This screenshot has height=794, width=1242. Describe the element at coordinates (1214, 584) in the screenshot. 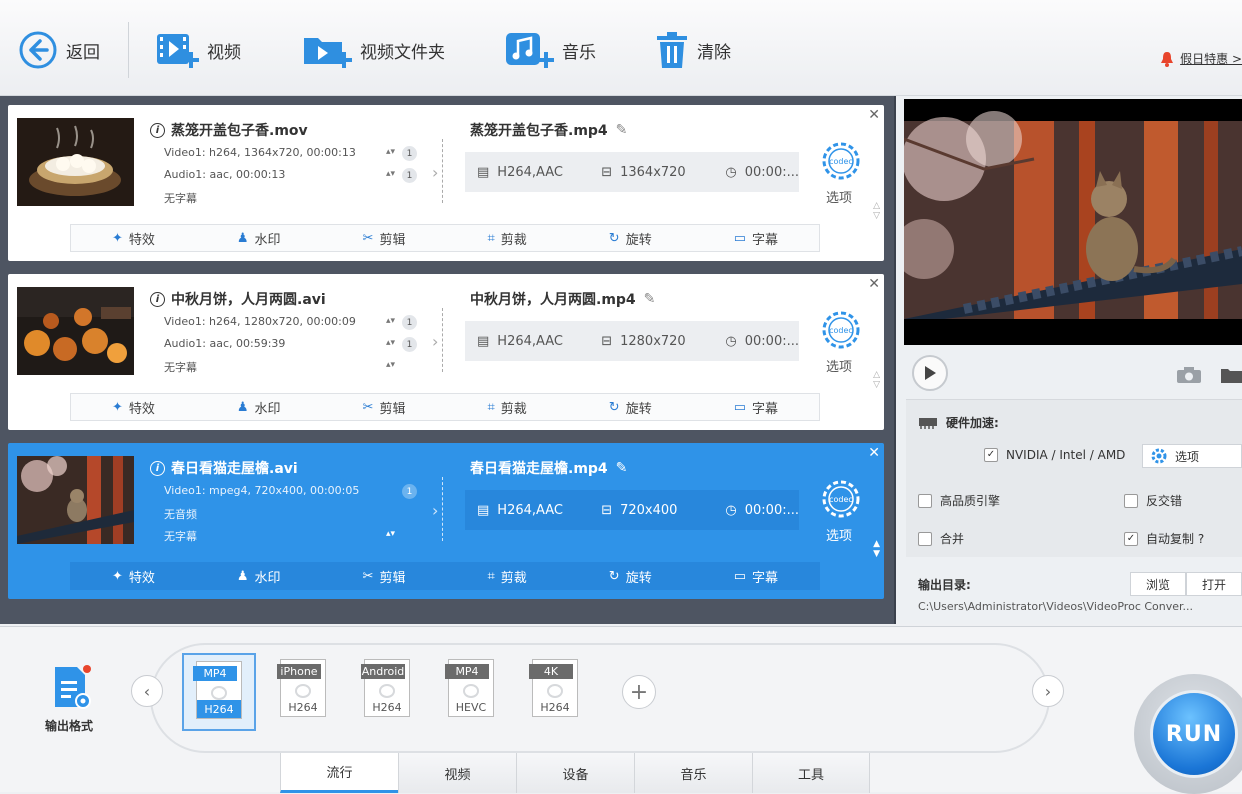

I see `open-folder-button: 打开` at that location.